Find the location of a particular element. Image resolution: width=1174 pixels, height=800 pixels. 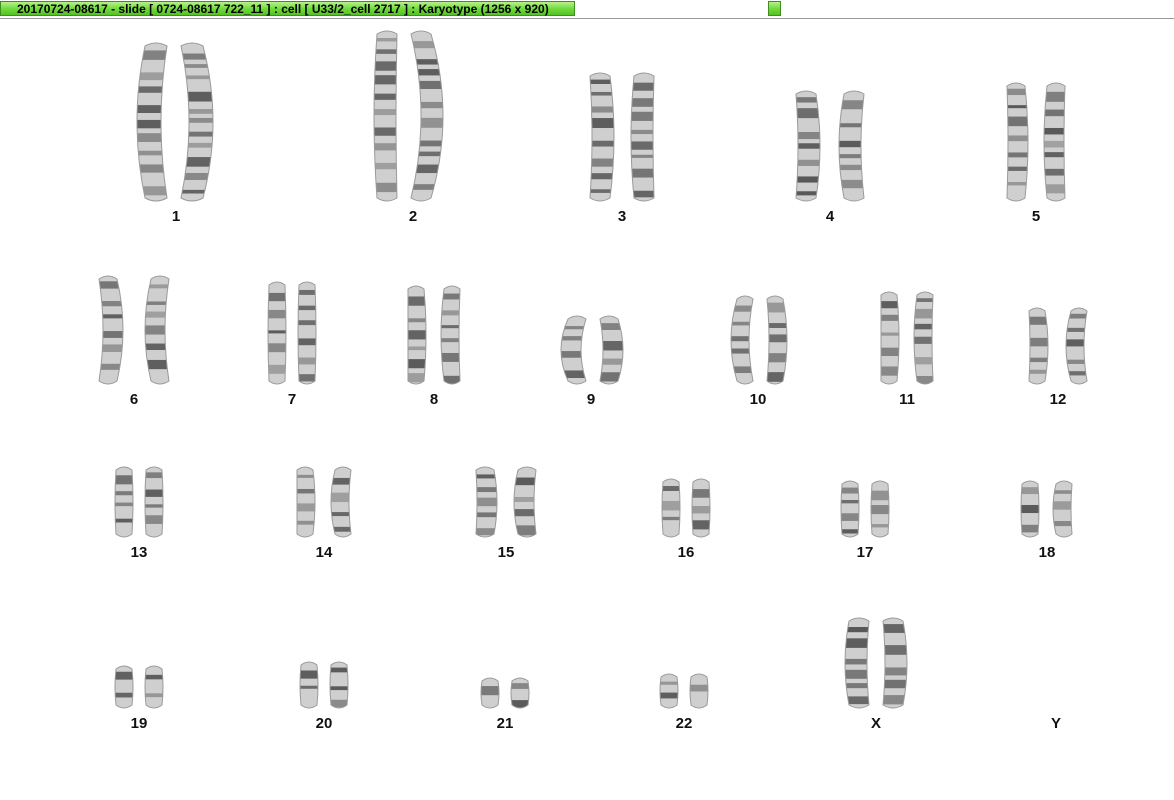

chromosome-label-1: 1 is located at coordinates (176, 216).